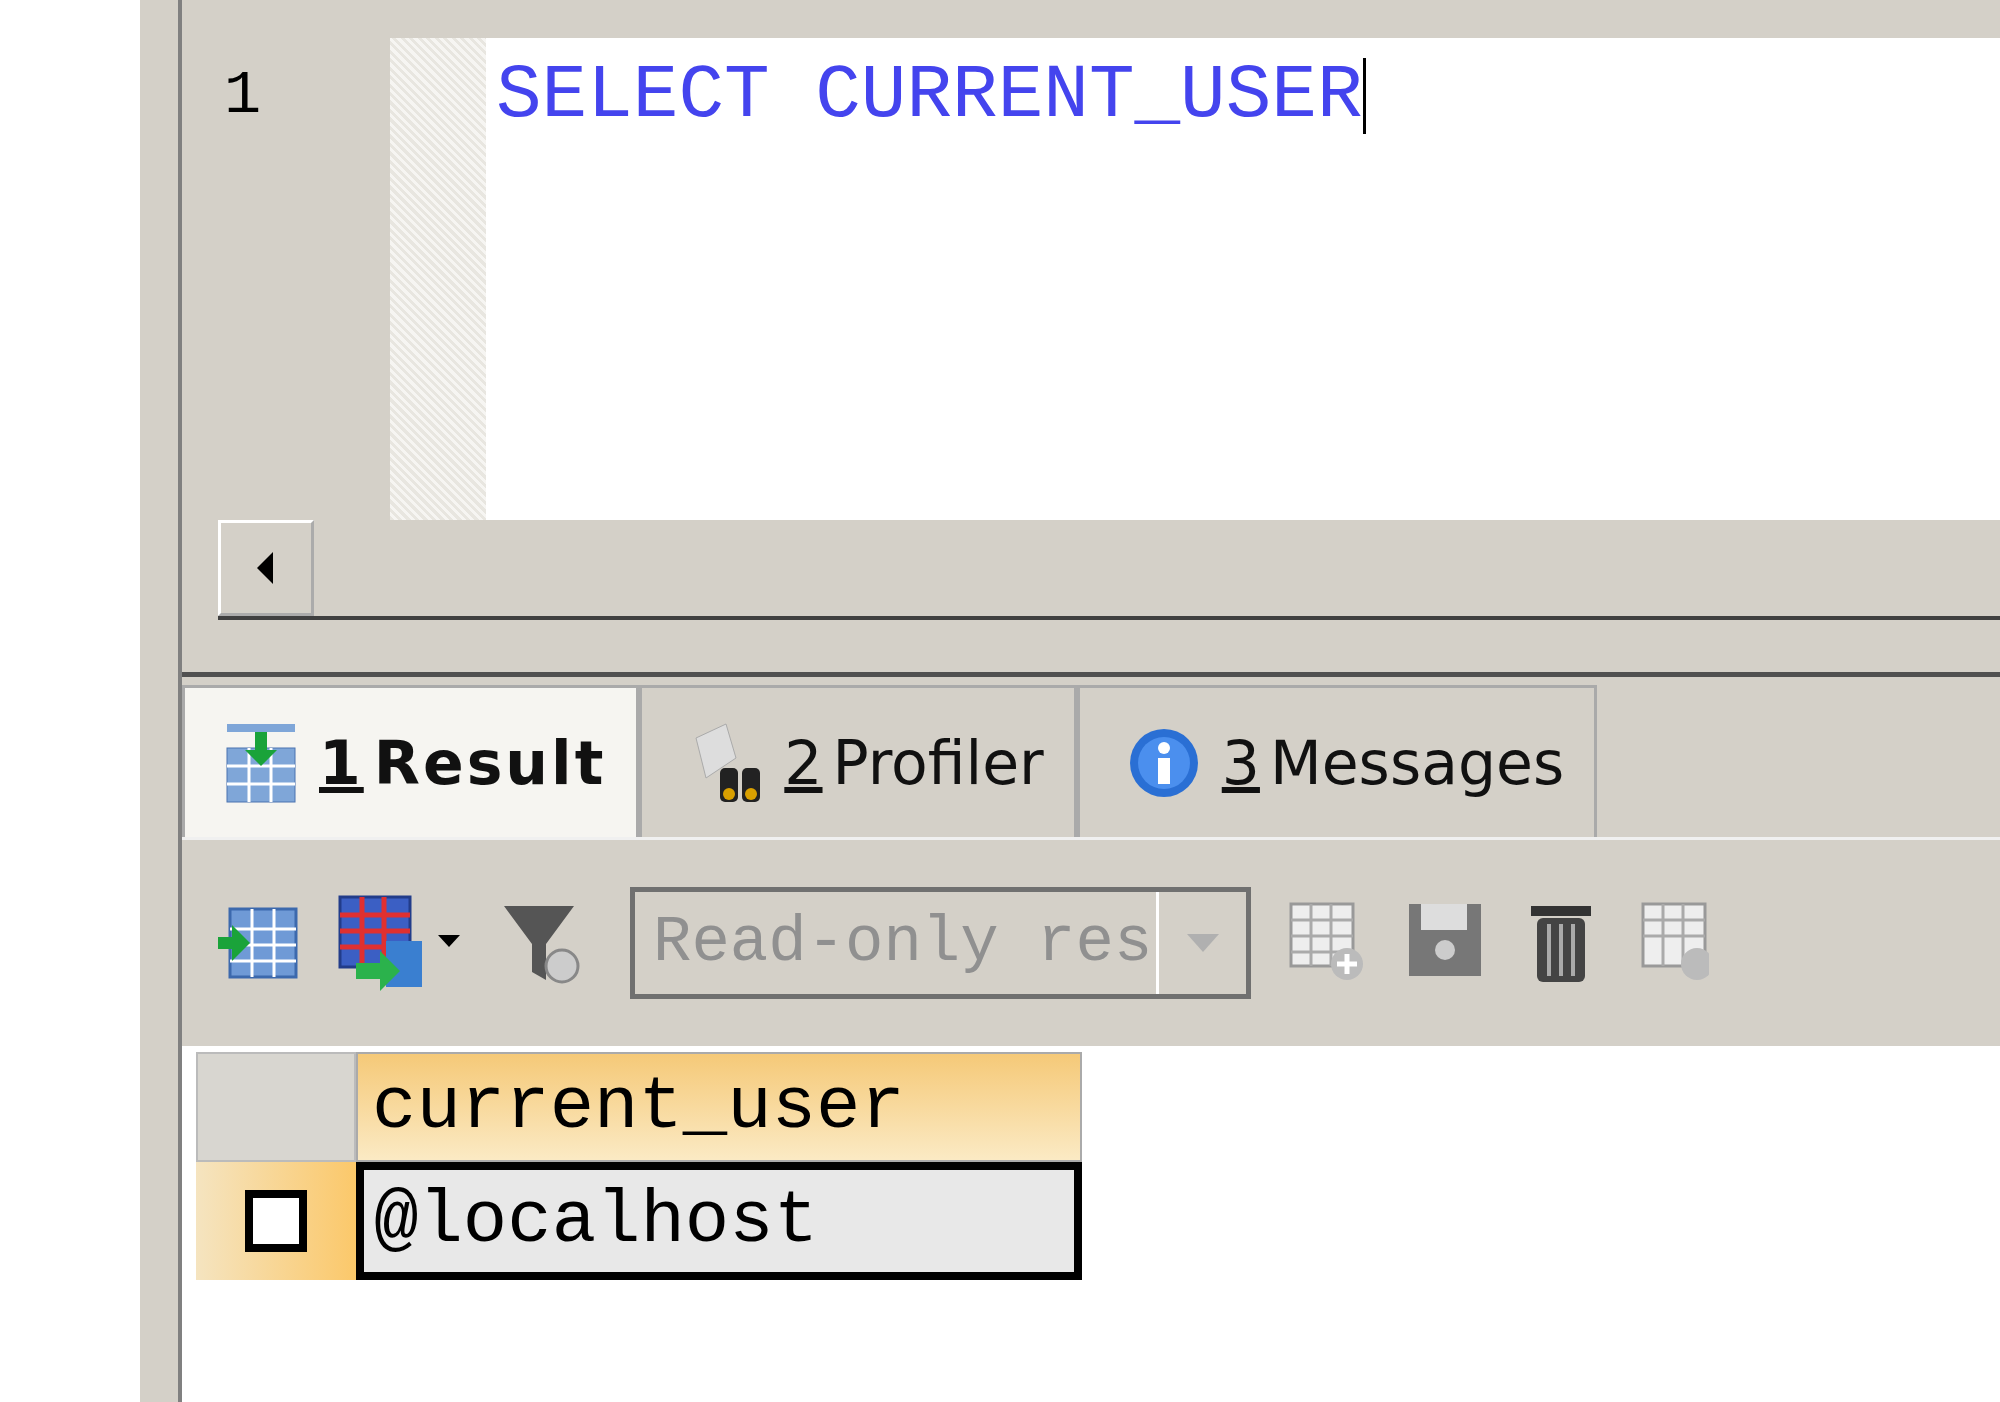 The width and height of the screenshot is (2000, 1402). I want to click on scroll-left-button, so click(266, 568).